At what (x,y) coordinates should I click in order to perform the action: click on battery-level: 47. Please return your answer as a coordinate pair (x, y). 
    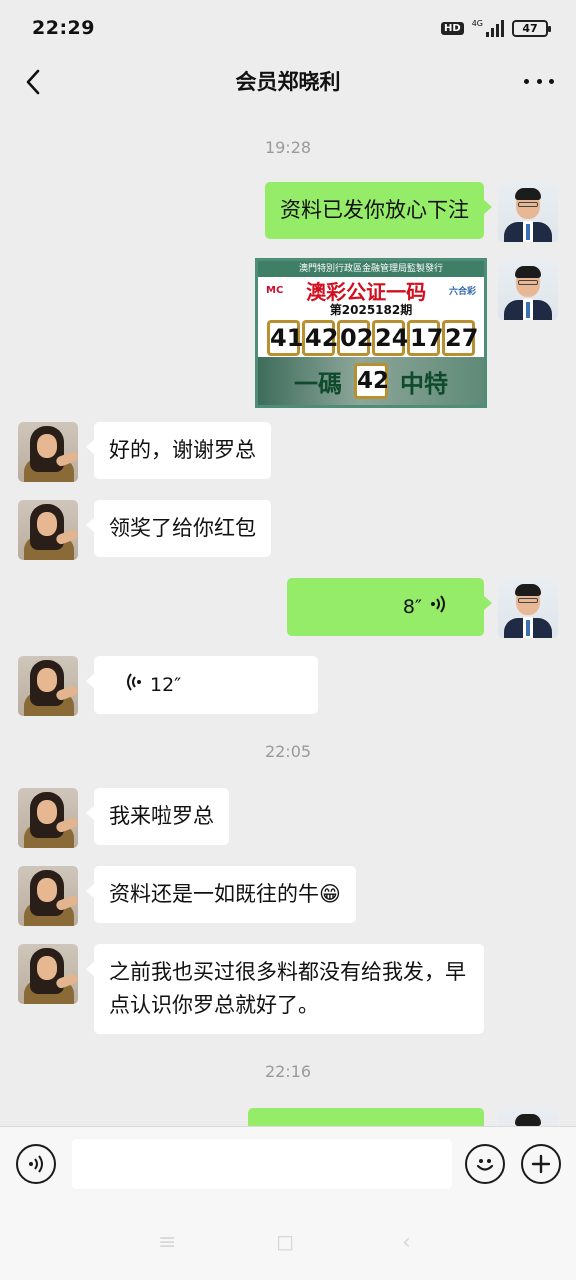
    Looking at the image, I should click on (530, 28).